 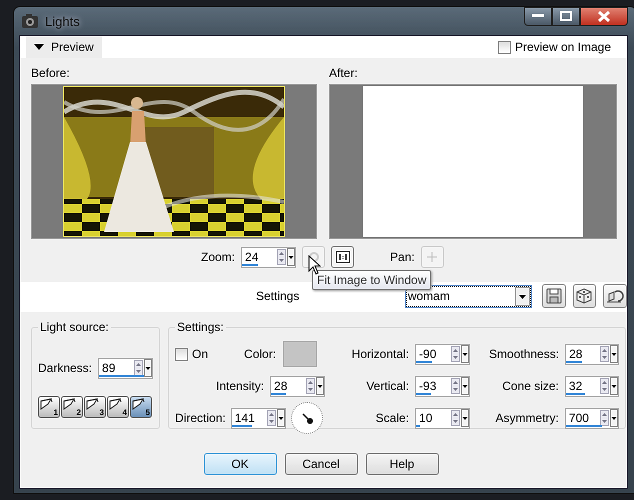 What do you see at coordinates (314, 257) in the screenshot?
I see `fit-icon` at bounding box center [314, 257].